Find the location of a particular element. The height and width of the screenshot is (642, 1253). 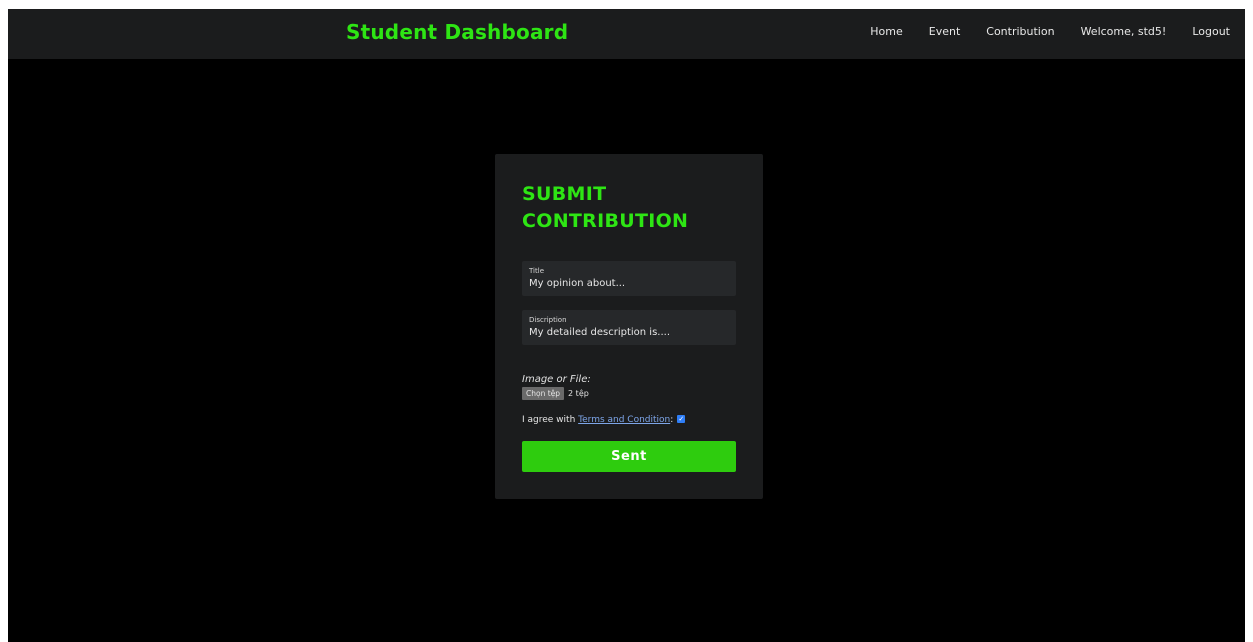

brand-title: Student Dashboard is located at coordinates (457, 32).